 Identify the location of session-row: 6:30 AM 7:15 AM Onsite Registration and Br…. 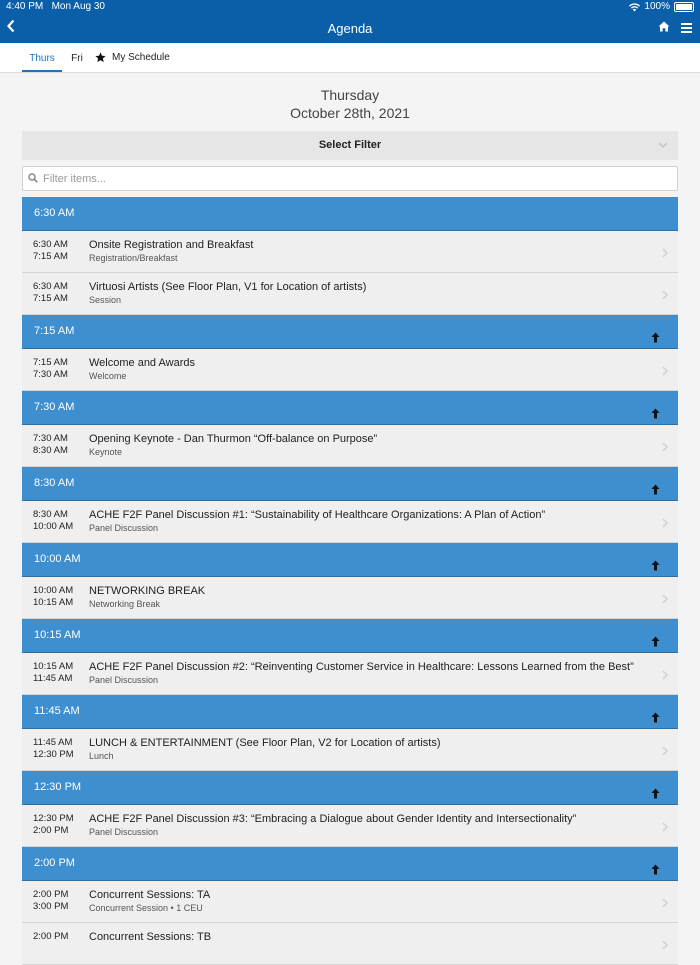
(350, 252).